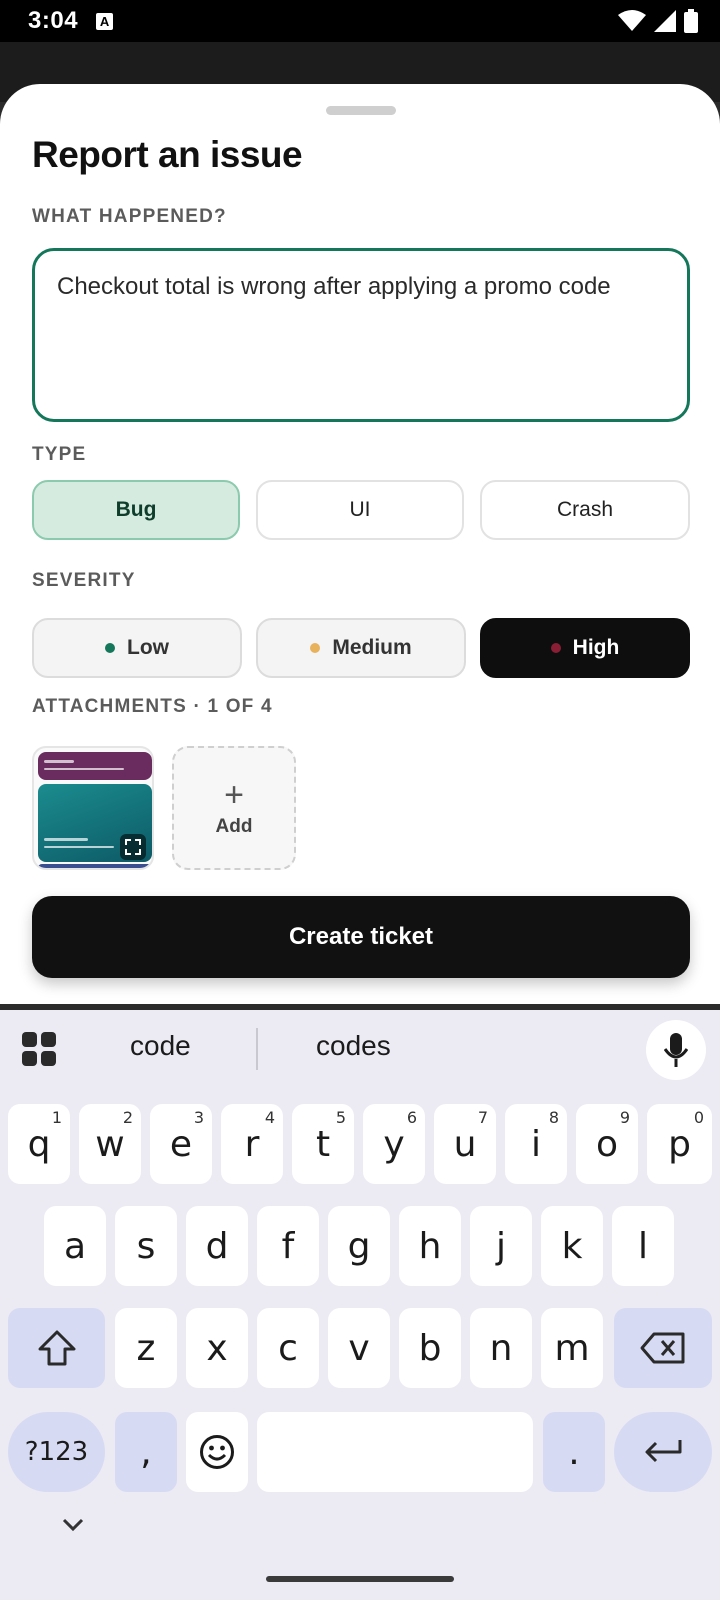  What do you see at coordinates (501, 1348) in the screenshot?
I see `key-n: n` at bounding box center [501, 1348].